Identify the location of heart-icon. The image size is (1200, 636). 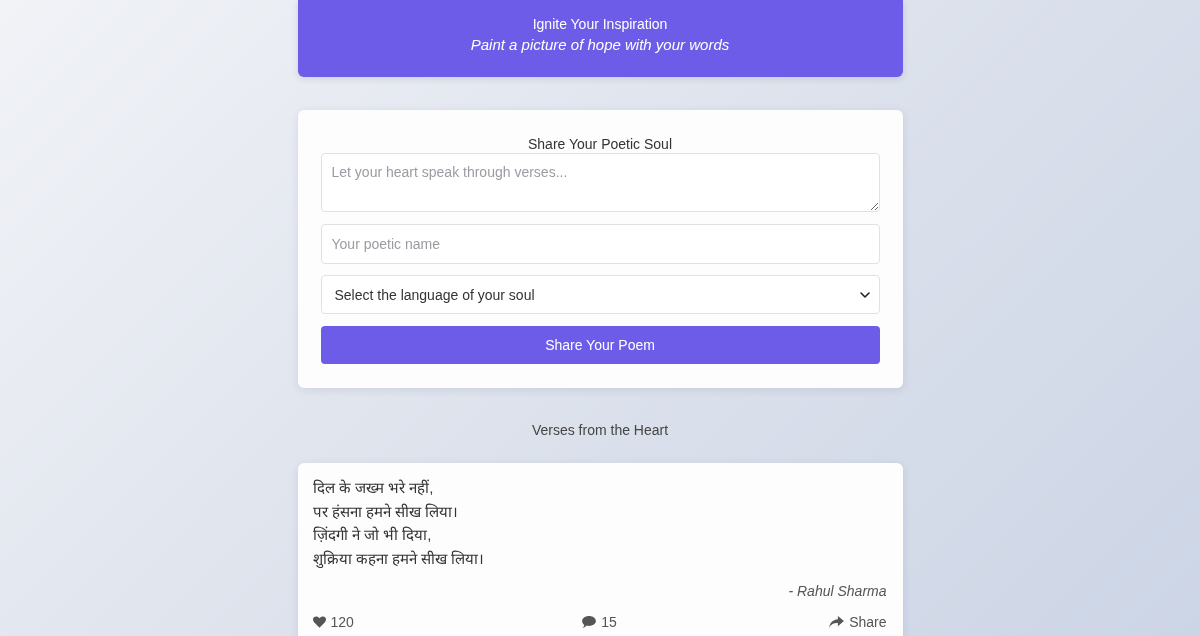
(319, 622).